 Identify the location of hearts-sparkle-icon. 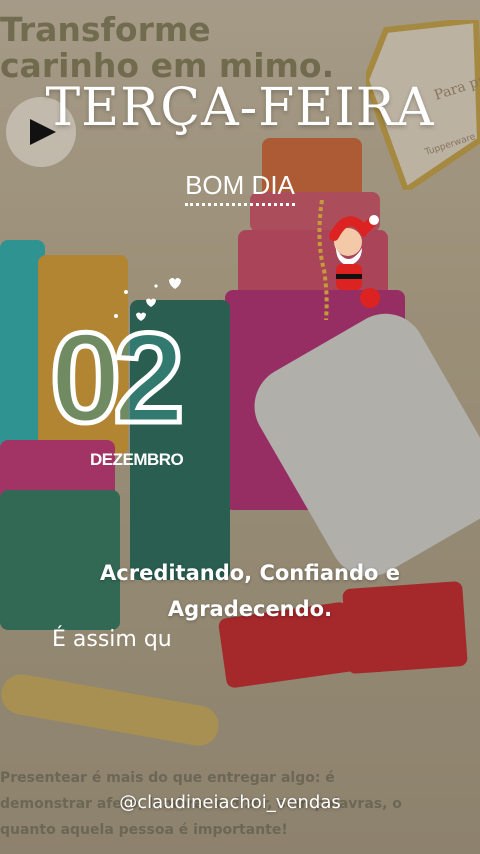
(147, 299).